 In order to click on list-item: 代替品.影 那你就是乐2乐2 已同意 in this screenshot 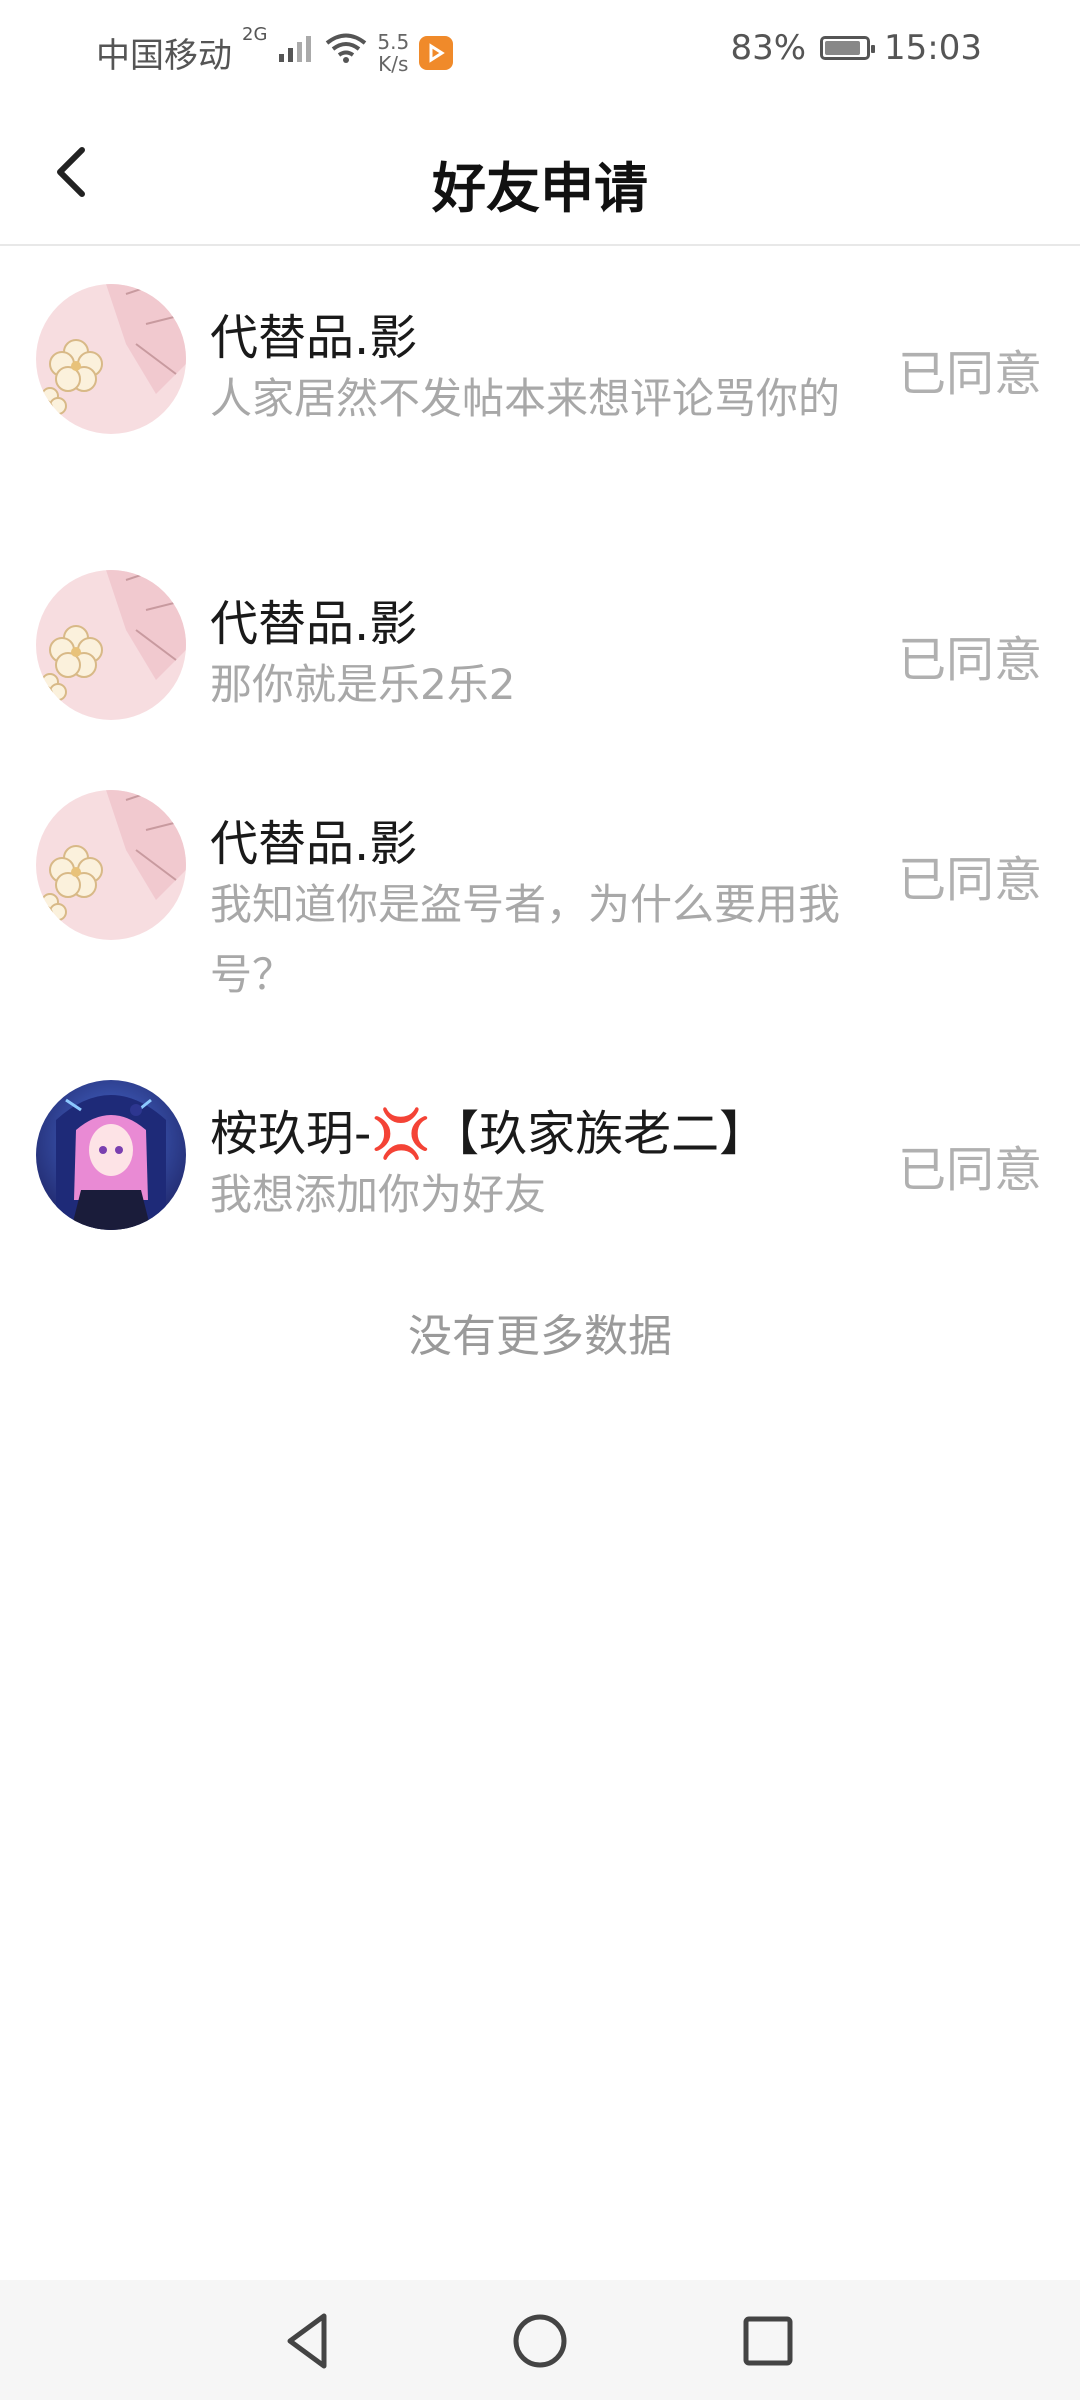, I will do `click(540, 645)`.